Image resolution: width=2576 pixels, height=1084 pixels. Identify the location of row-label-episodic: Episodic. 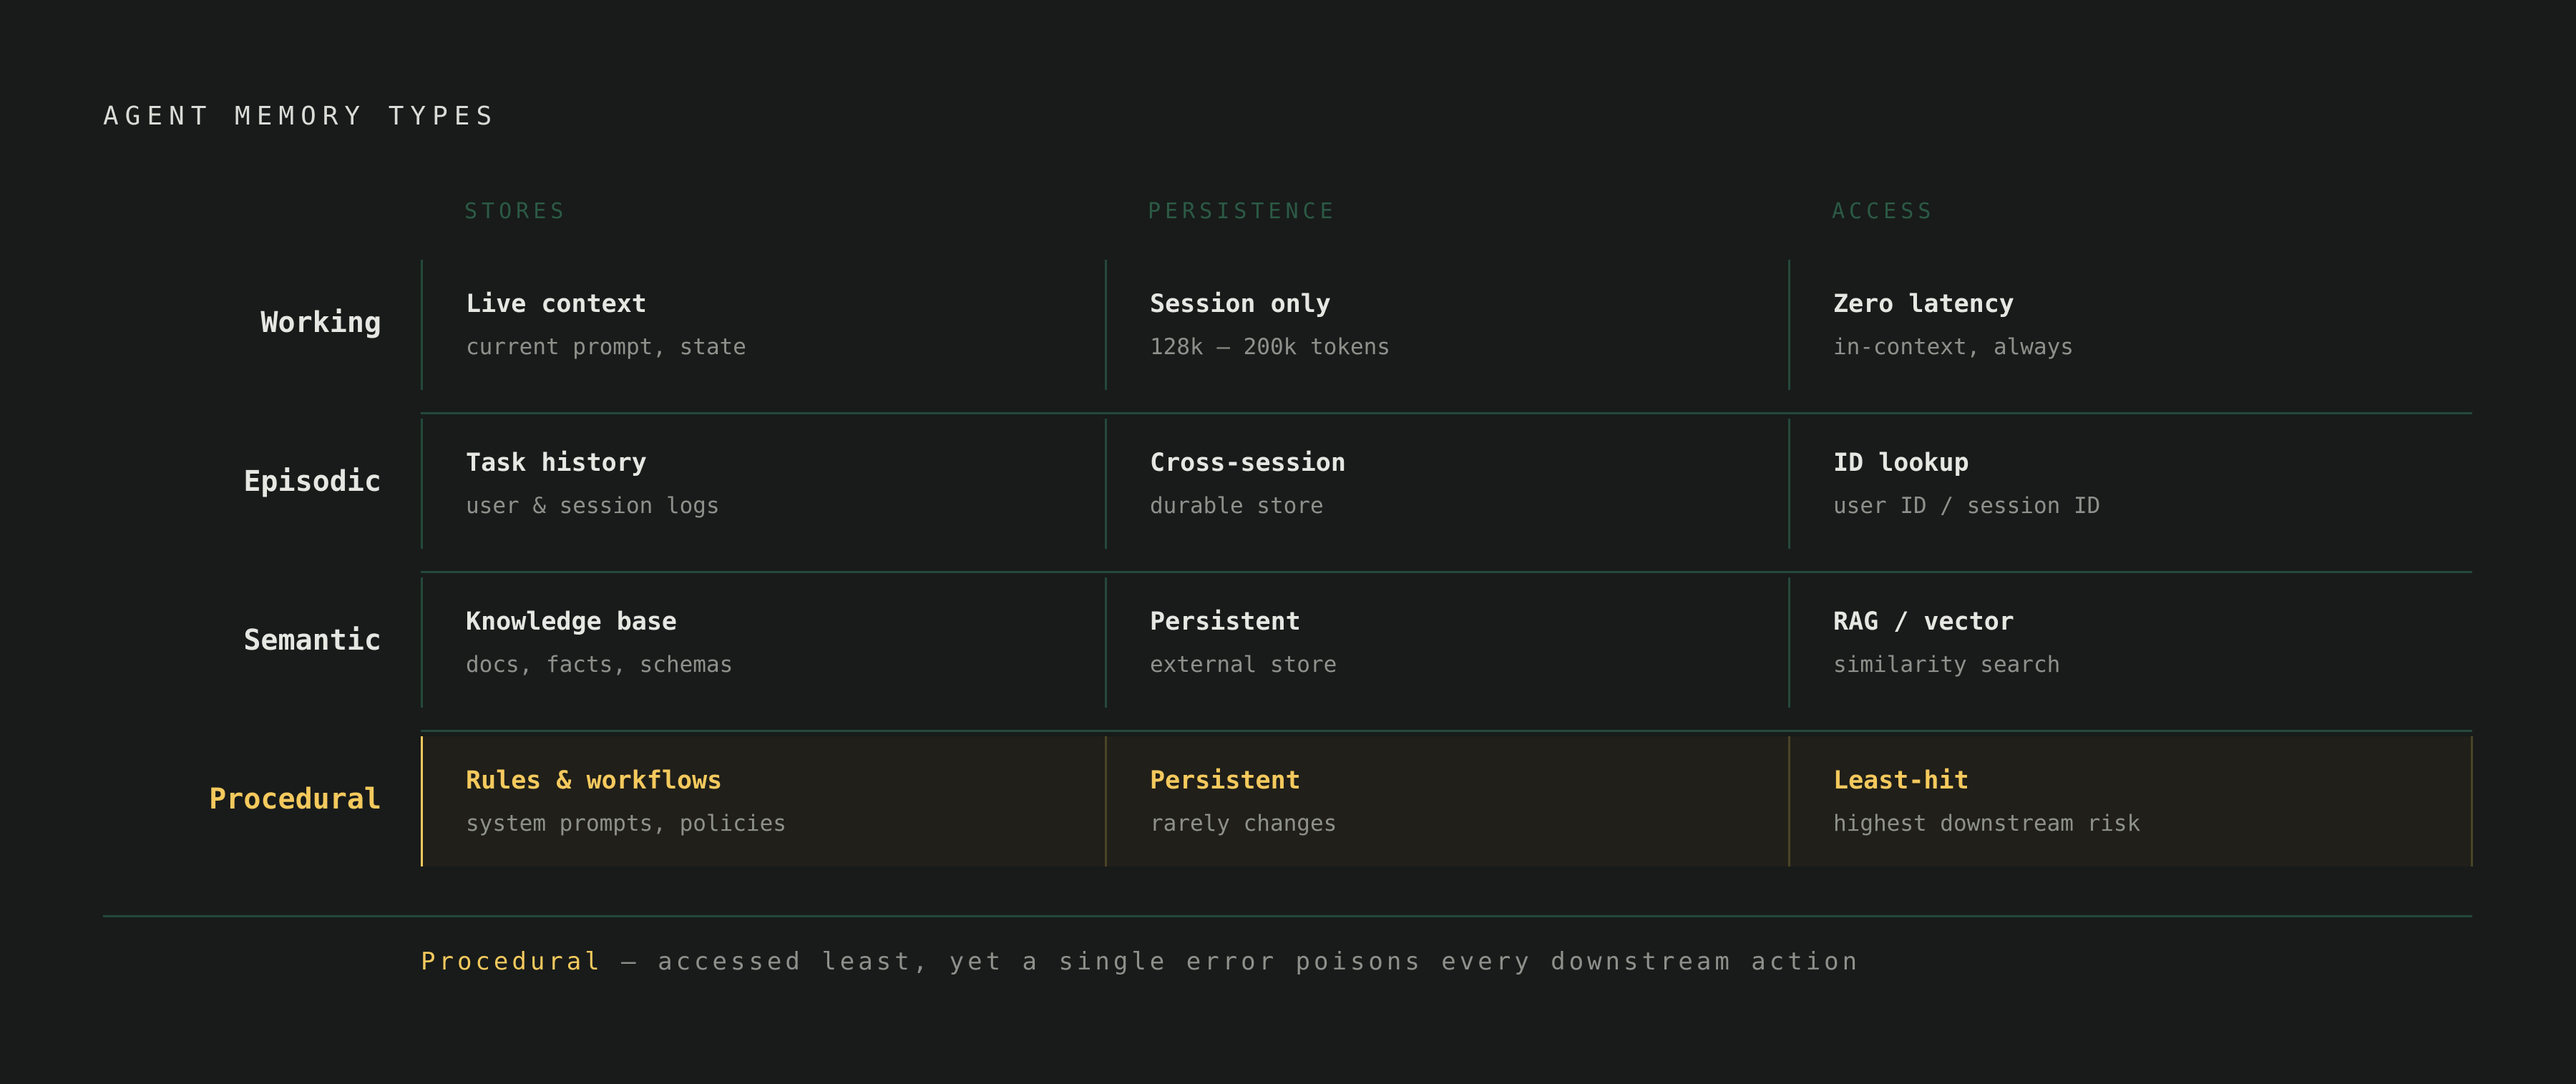
(312, 481).